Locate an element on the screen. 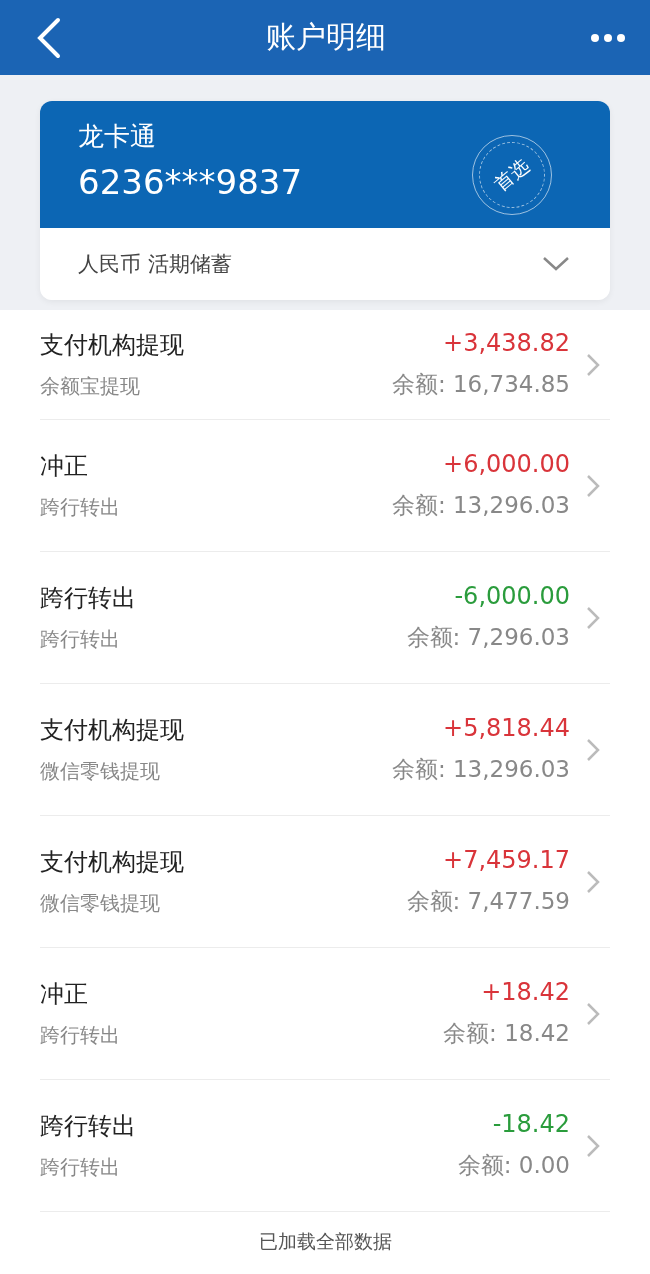  transaction-row: 冲正 跨行转出 +18.42 余额: 18.42 is located at coordinates (325, 1014).